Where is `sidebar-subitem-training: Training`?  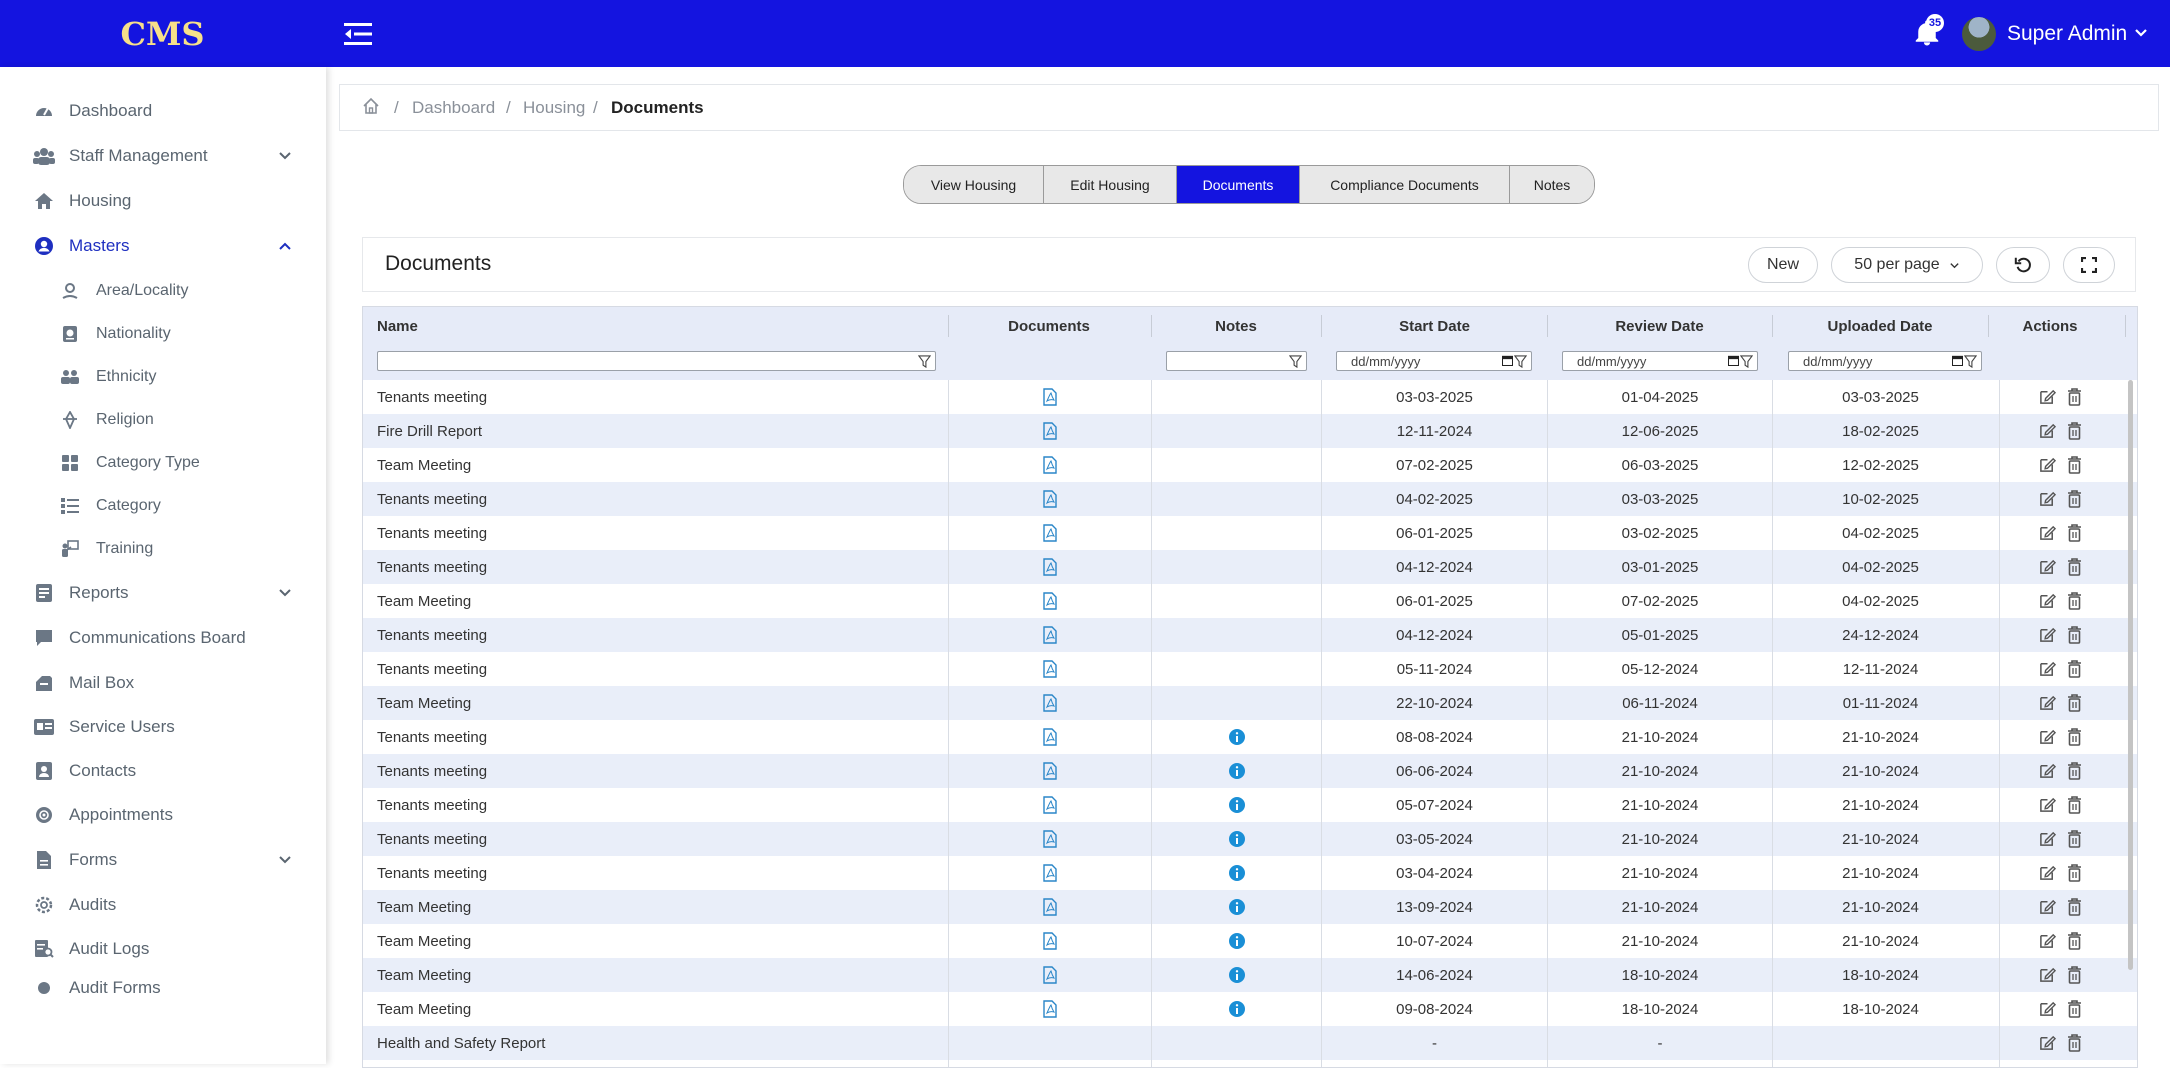 sidebar-subitem-training: Training is located at coordinates (163, 549).